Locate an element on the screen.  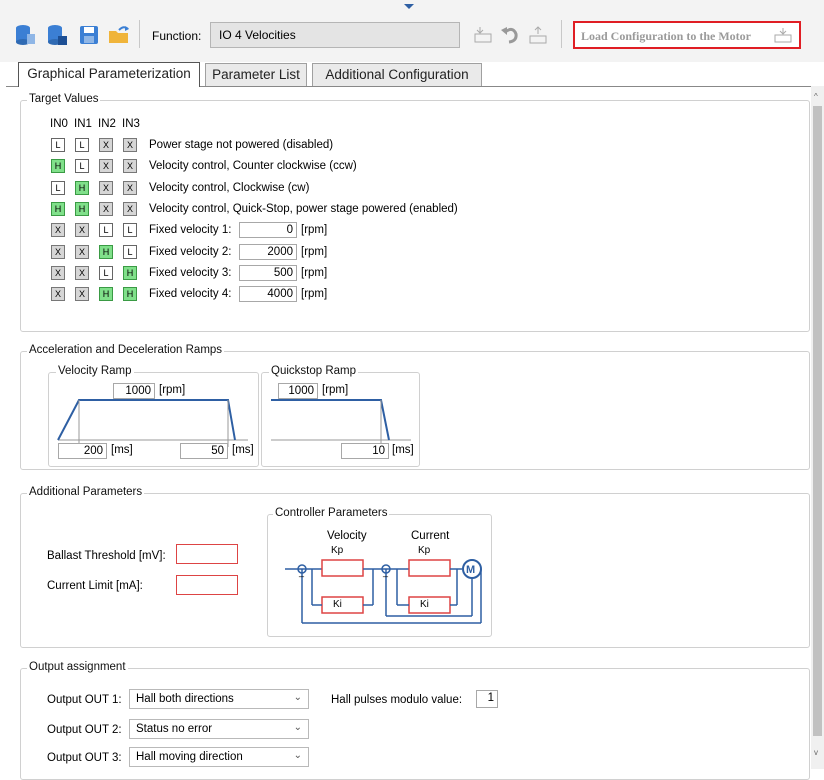
ramps-title: Acceleration and Deceleration Ramps is located at coordinates (126, 350).